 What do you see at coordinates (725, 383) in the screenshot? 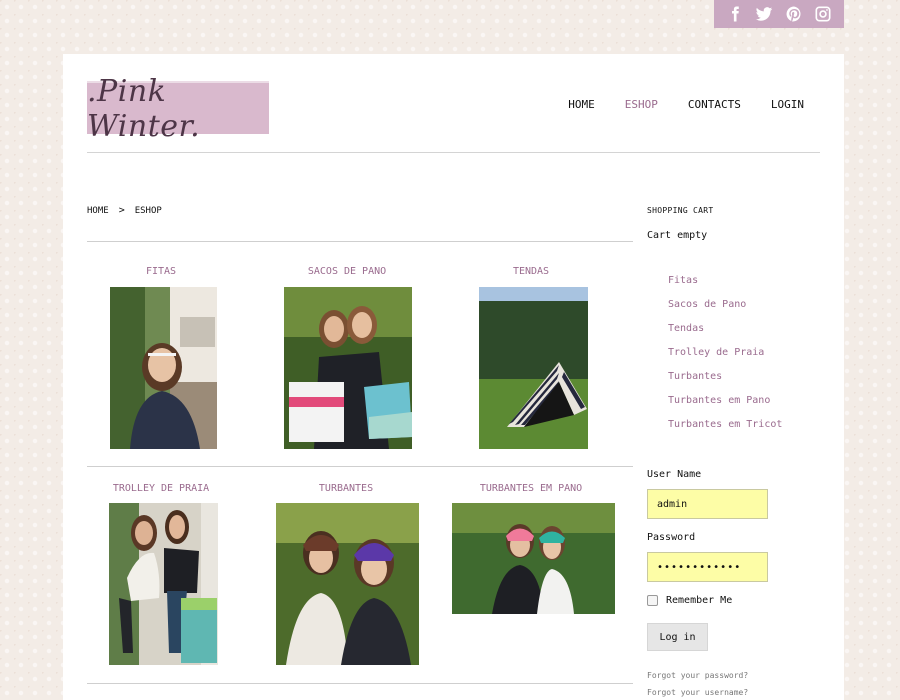
I see `category-item-turbantes: Turbantes` at bounding box center [725, 383].